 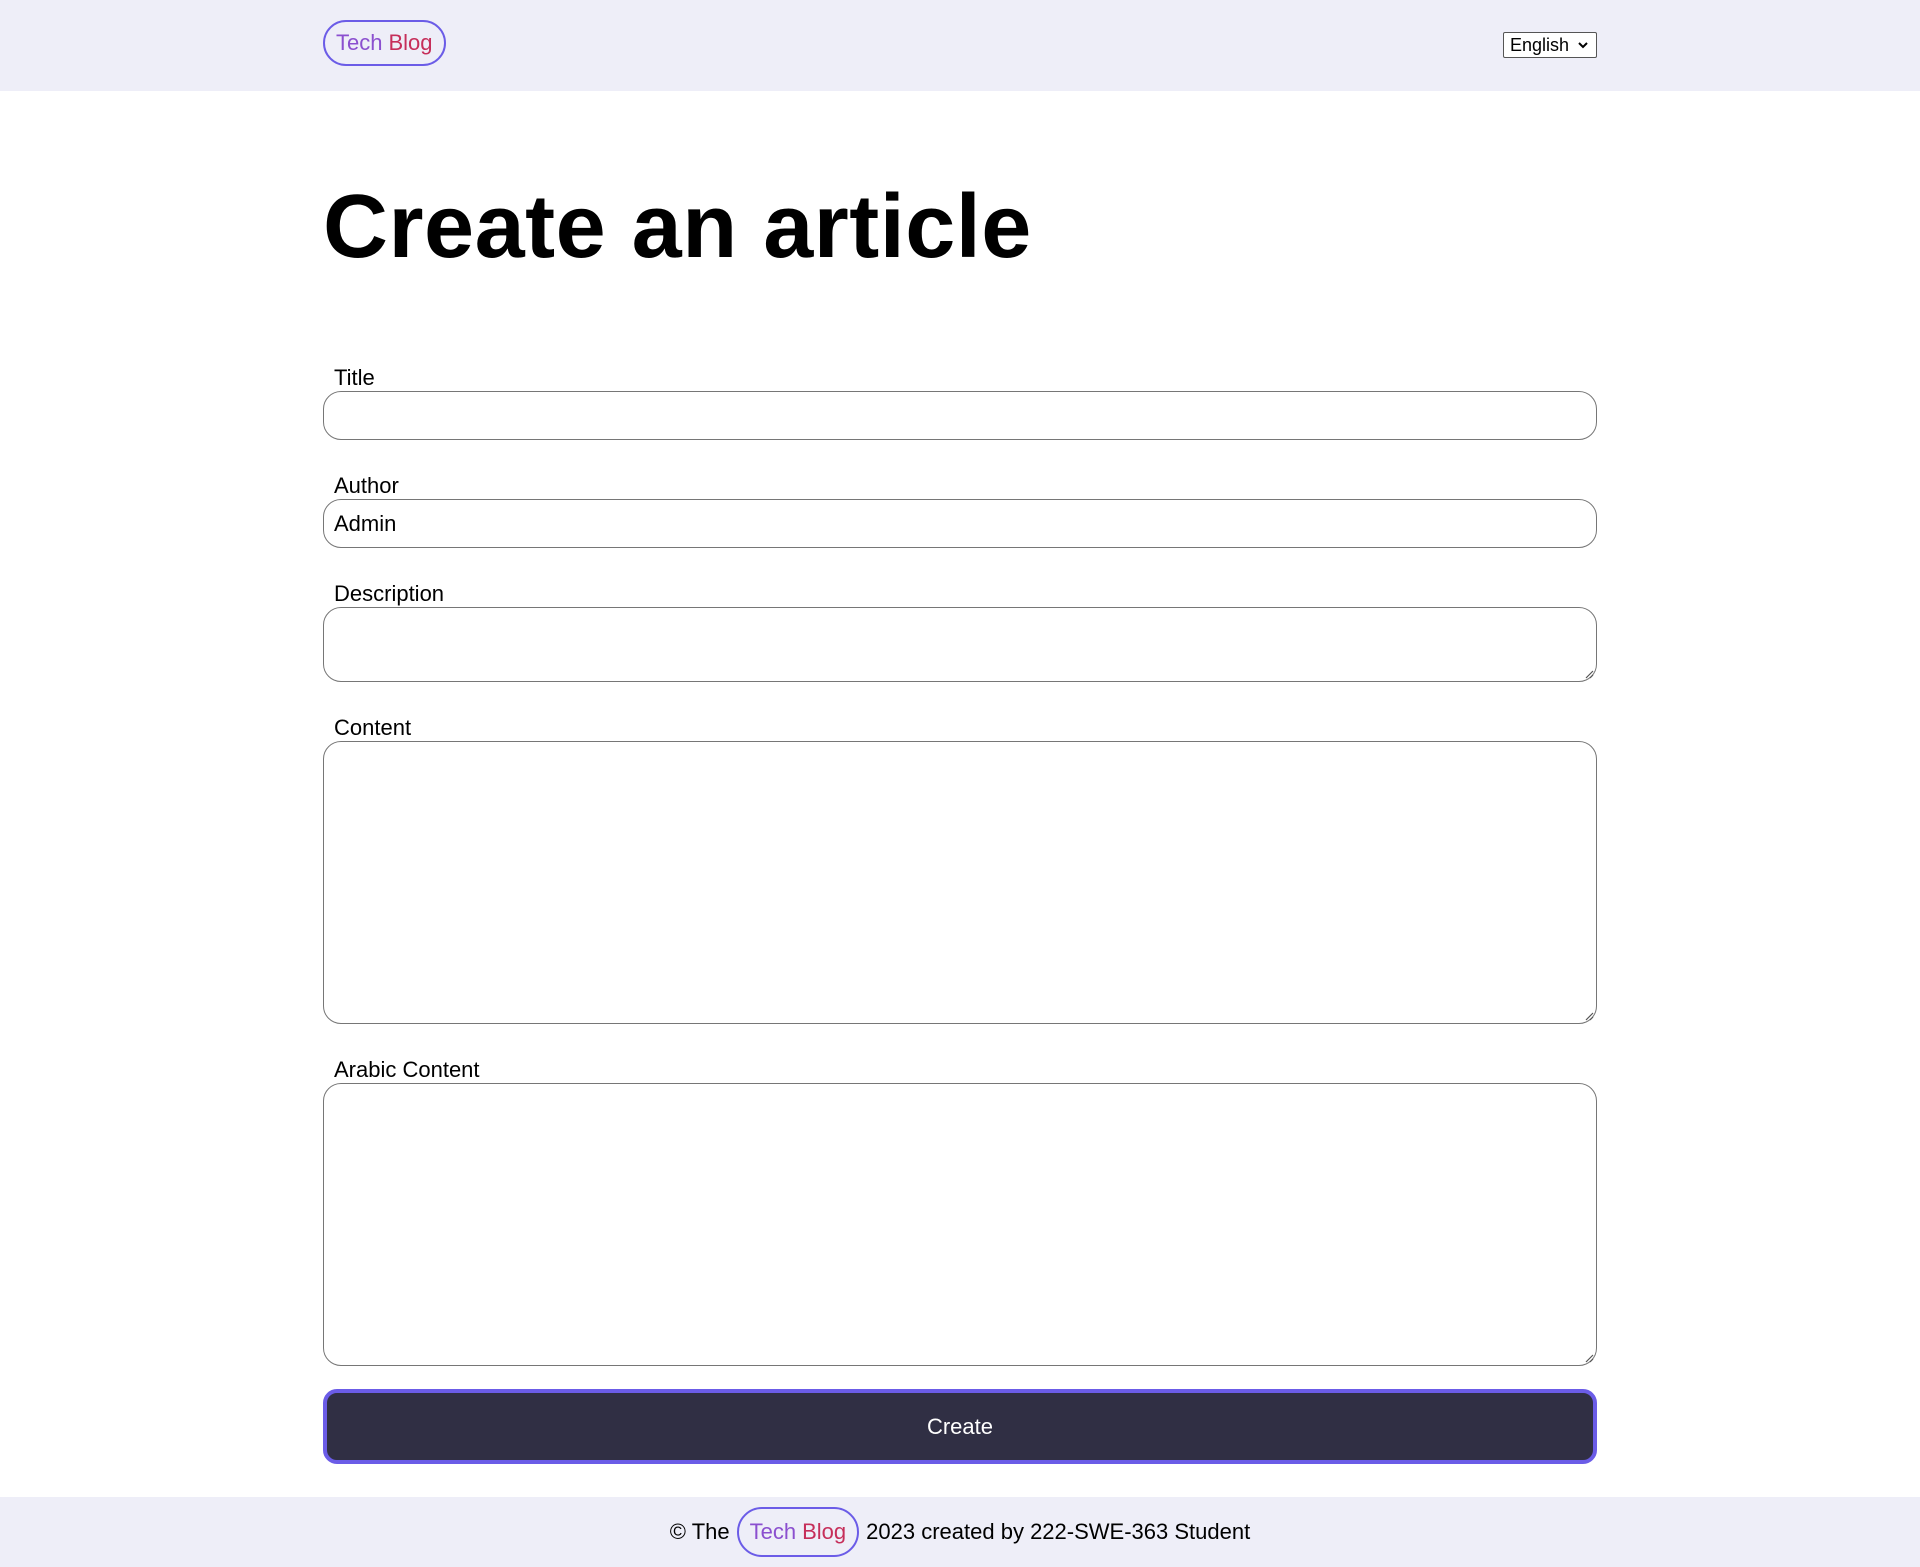 What do you see at coordinates (389, 593) in the screenshot?
I see `description-label: Description` at bounding box center [389, 593].